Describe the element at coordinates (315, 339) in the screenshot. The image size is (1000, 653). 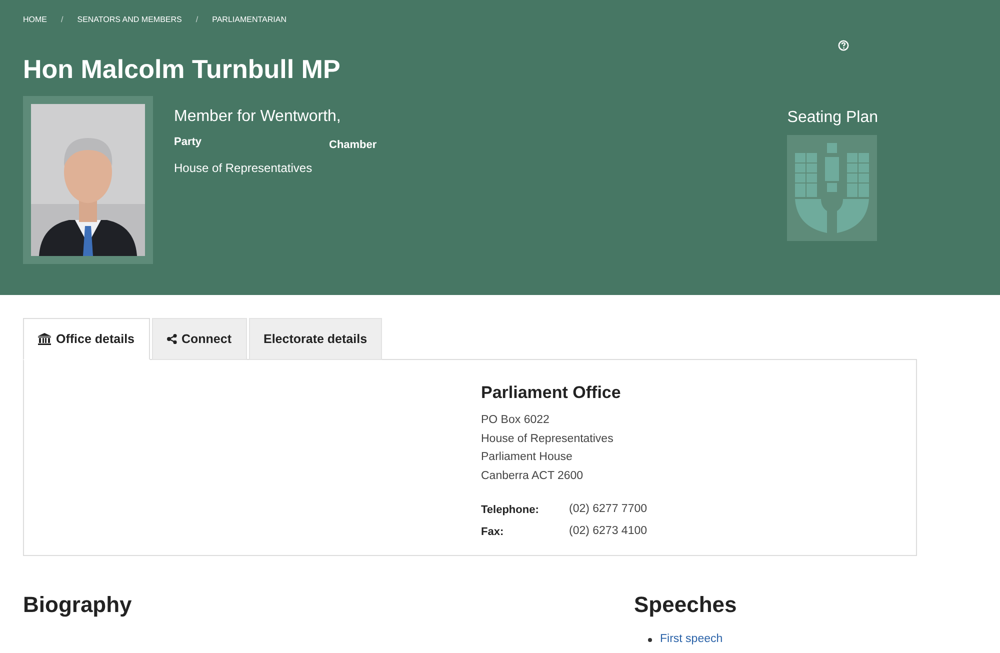
I see `tab: Electorate details` at that location.